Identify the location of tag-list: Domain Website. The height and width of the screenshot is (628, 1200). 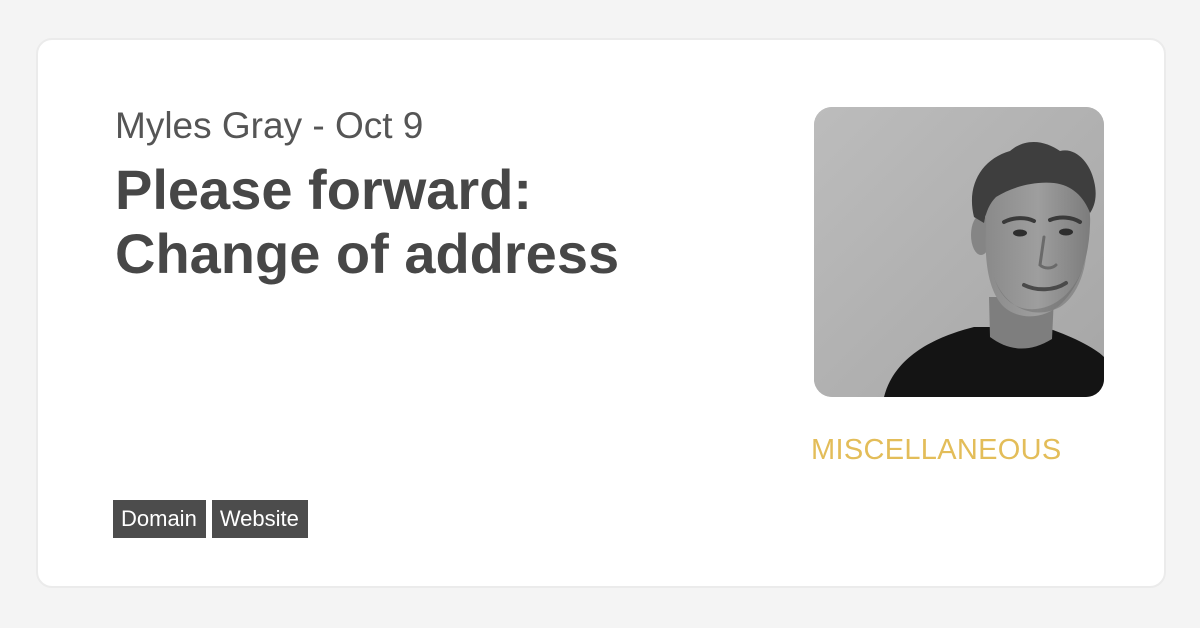
(210, 519).